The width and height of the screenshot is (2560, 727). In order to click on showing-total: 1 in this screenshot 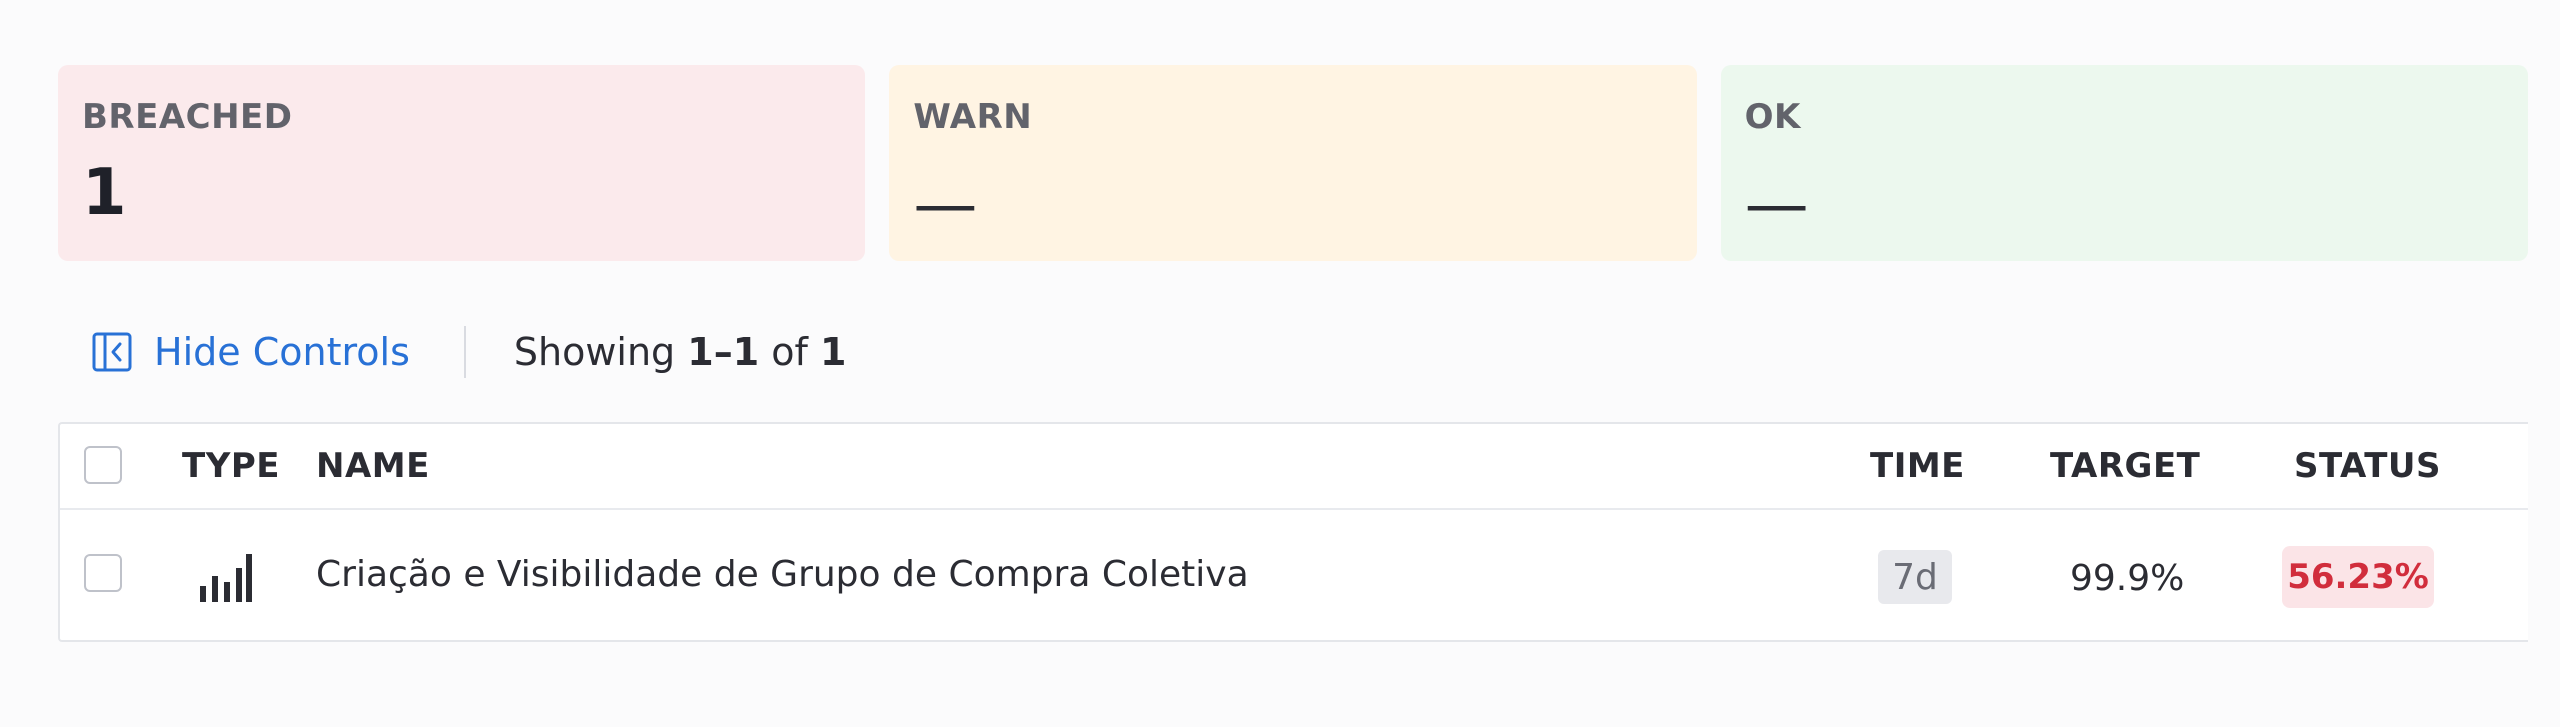, I will do `click(833, 352)`.